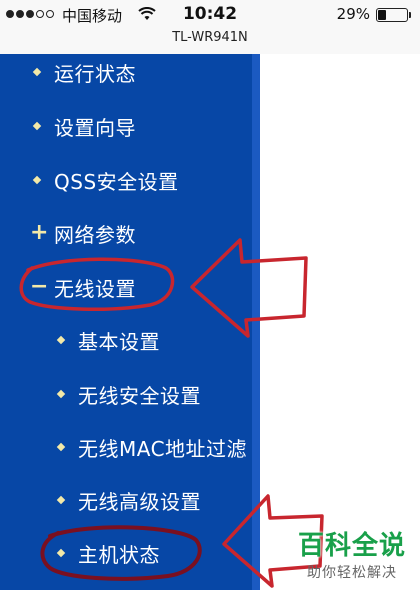  I want to click on plus-icon: +, so click(39, 232).